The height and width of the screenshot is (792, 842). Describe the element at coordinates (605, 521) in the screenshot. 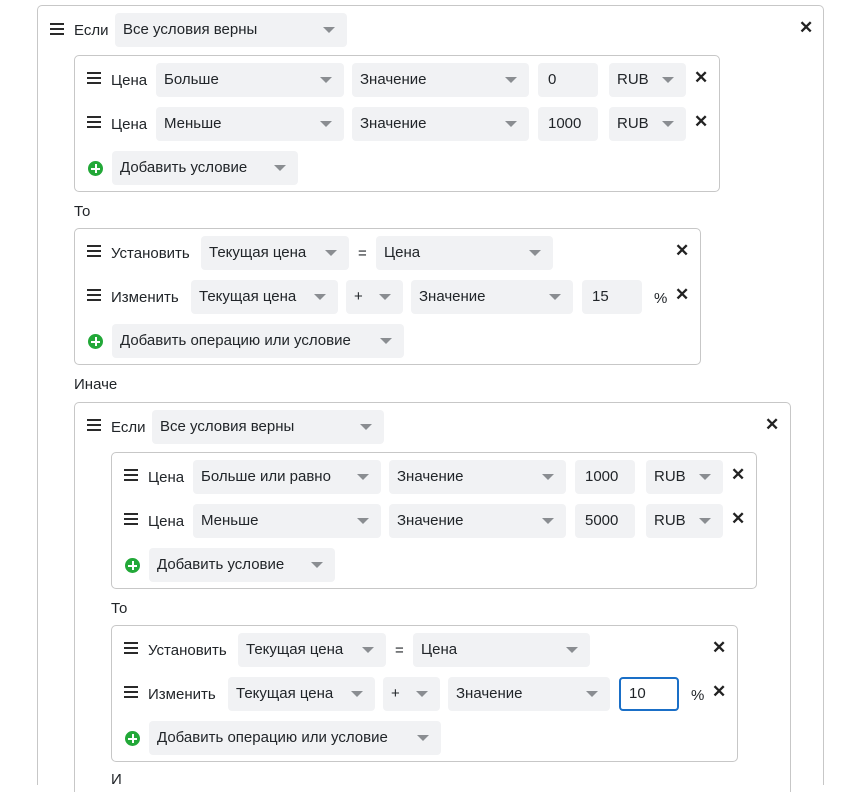

I see `condition-value-input: 5000` at that location.